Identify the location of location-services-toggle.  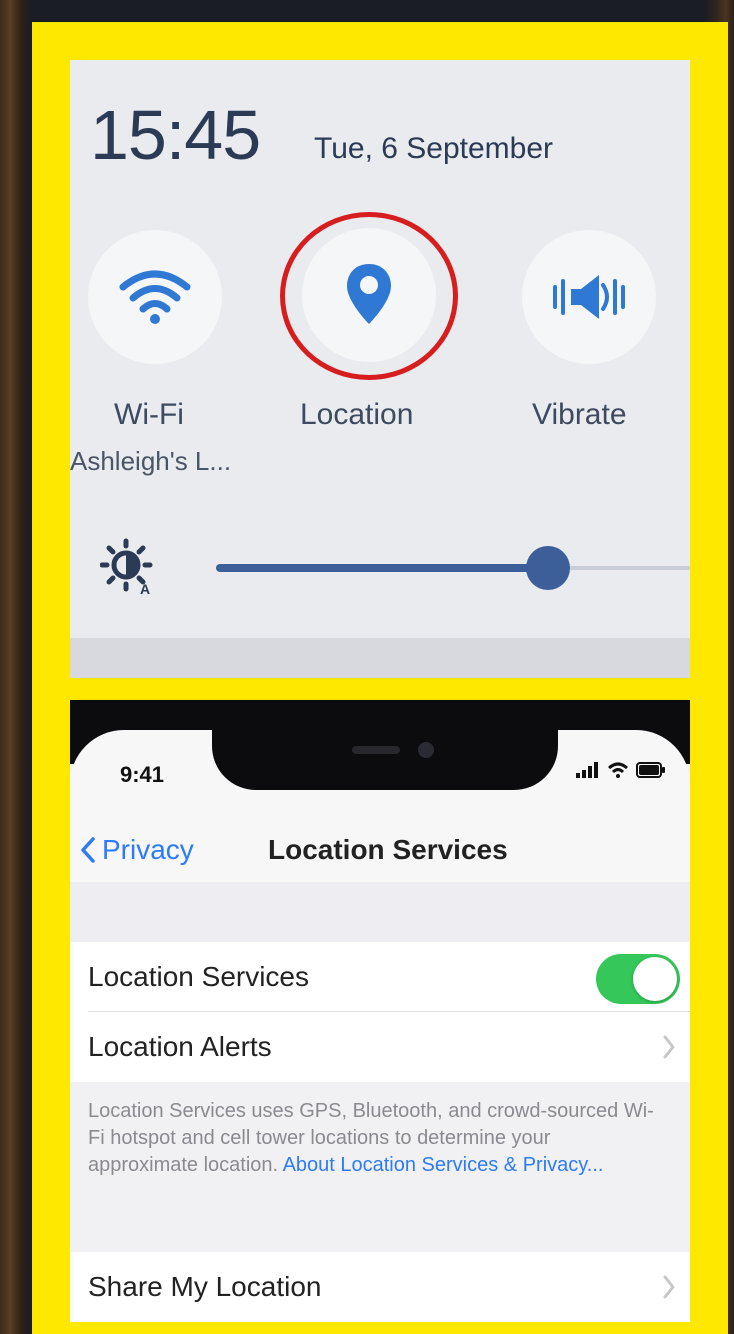
(638, 979).